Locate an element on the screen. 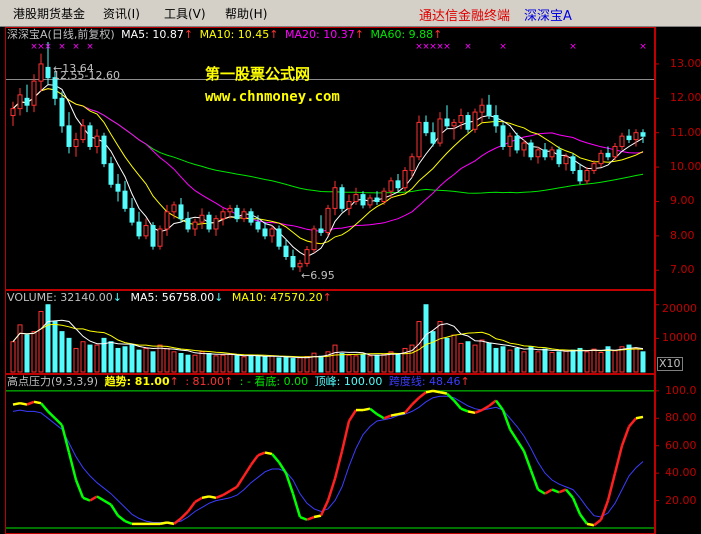 The height and width of the screenshot is (534, 701). period-label: (日线,前复权) is located at coordinates (81, 34).